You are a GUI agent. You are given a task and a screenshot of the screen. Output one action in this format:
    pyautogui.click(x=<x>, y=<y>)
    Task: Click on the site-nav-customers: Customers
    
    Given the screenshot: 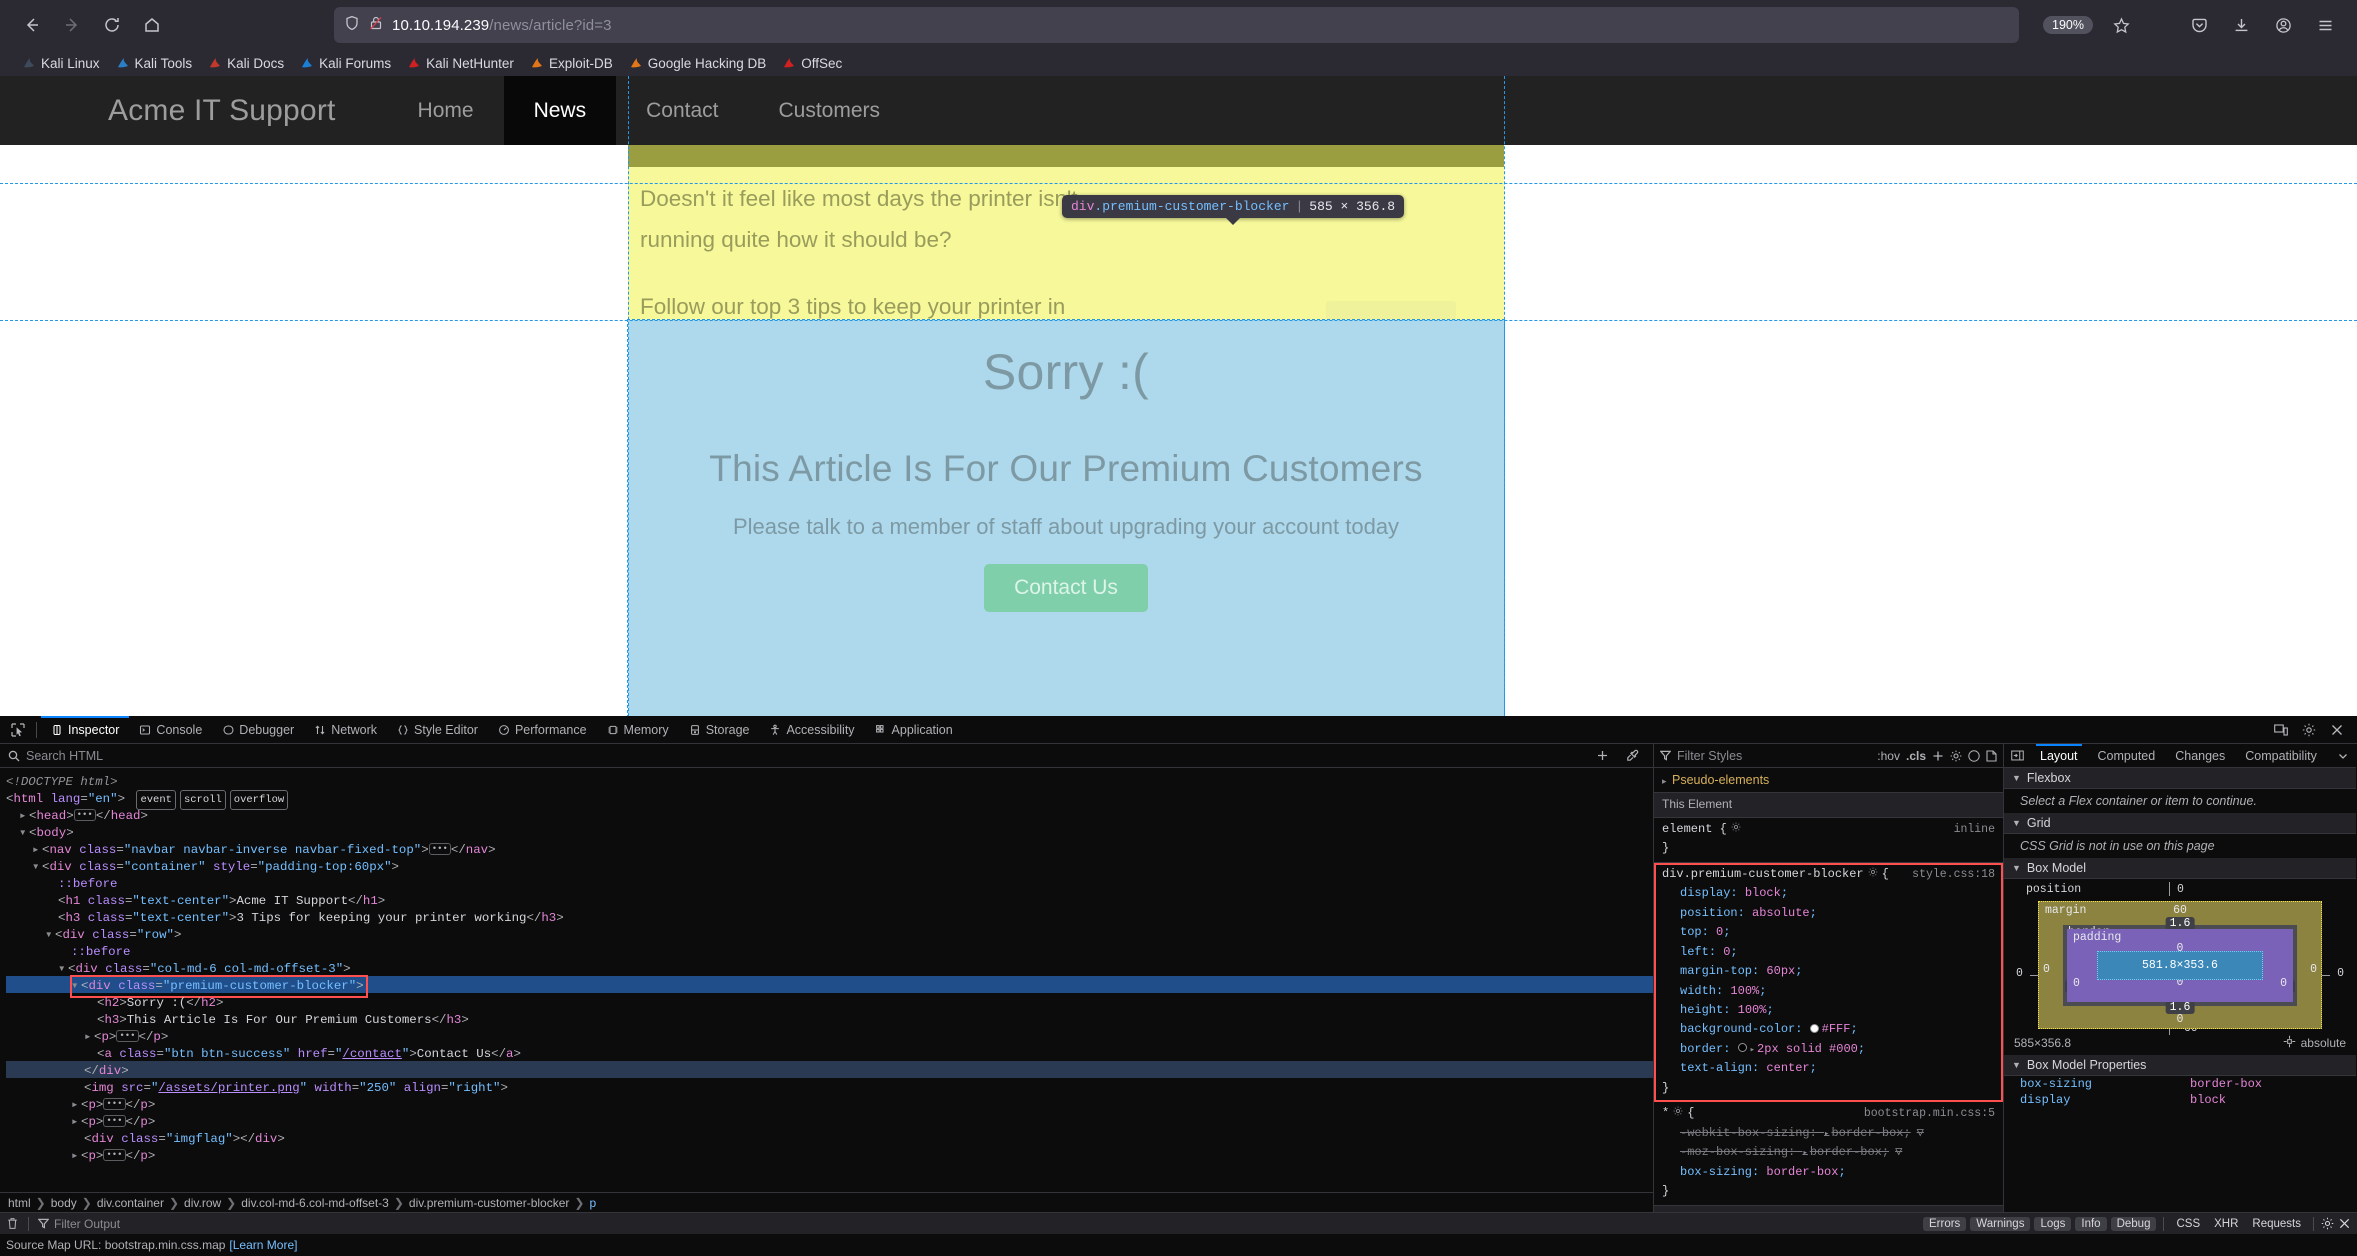 What is the action you would take?
    pyautogui.click(x=829, y=110)
    